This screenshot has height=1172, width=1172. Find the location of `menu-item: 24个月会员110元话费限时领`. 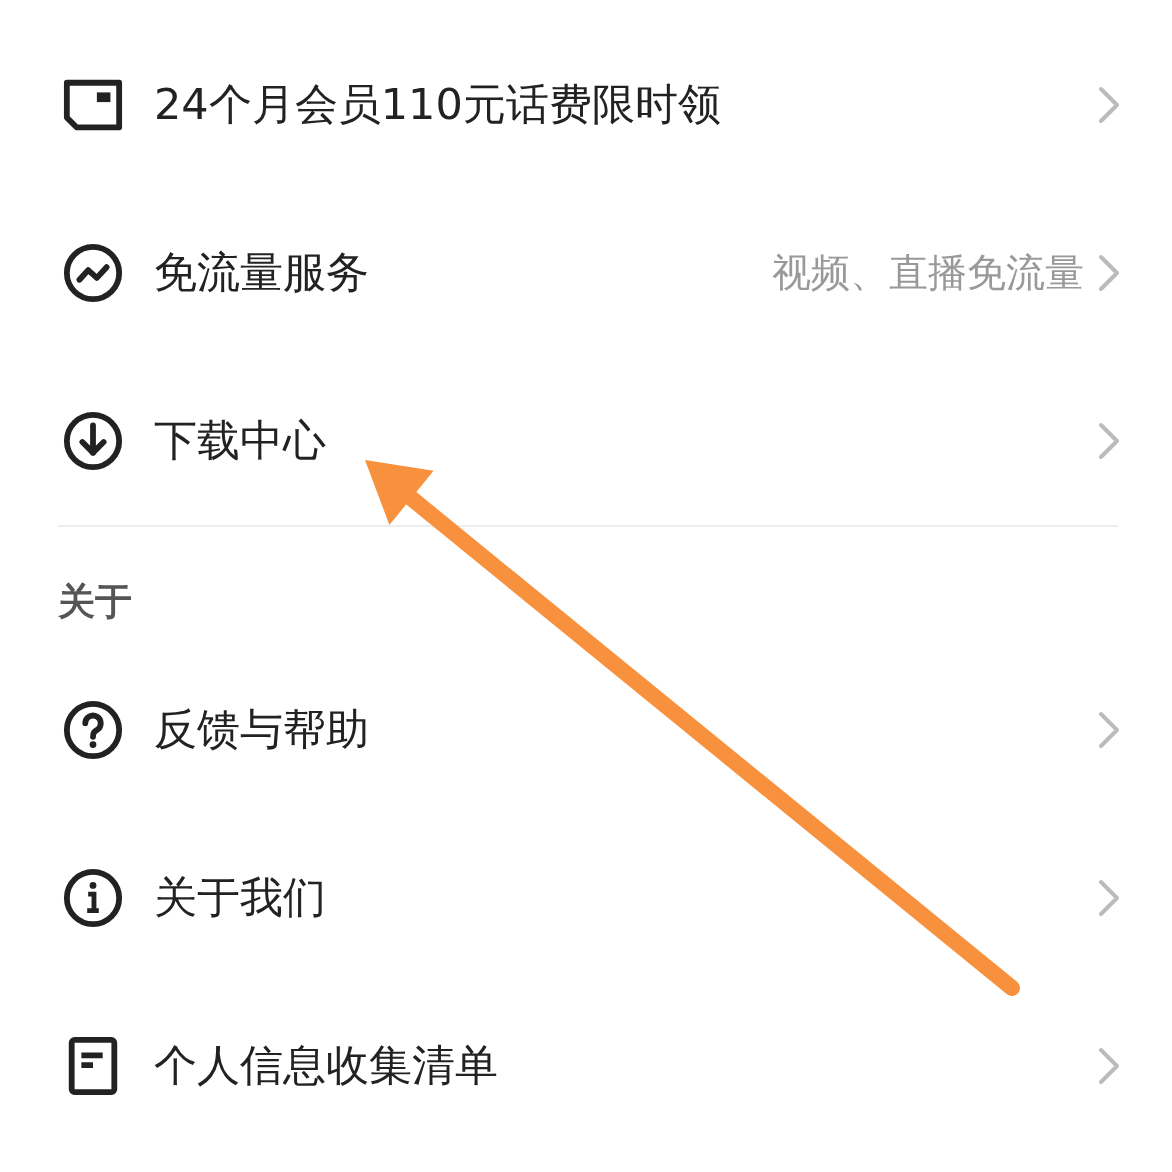

menu-item: 24个月会员110元话费限时领 is located at coordinates (586, 105).